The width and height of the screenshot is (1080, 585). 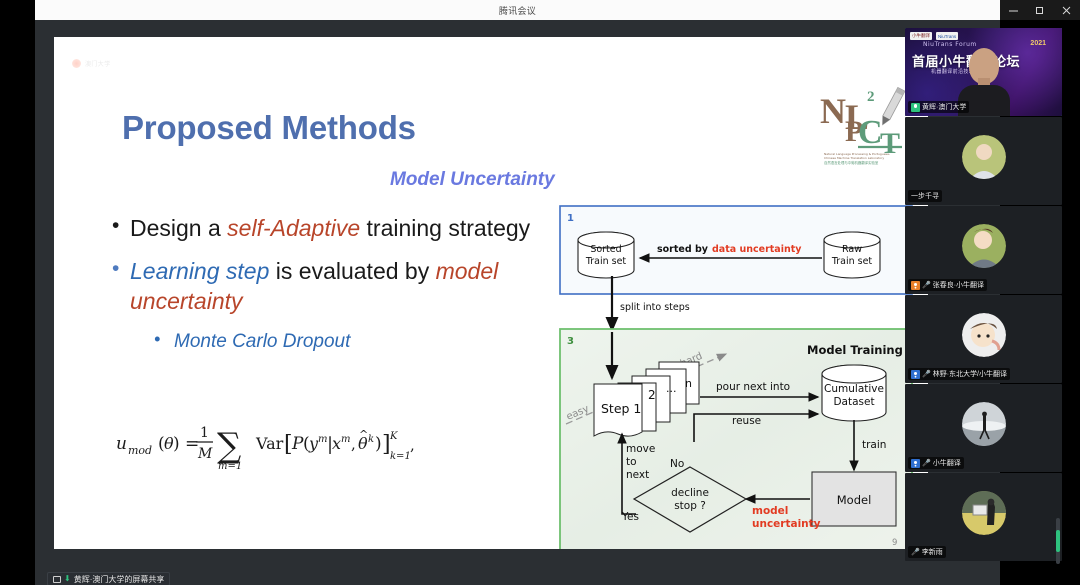 I want to click on participant-tile: 🎤 李新雨, so click(x=983, y=517).